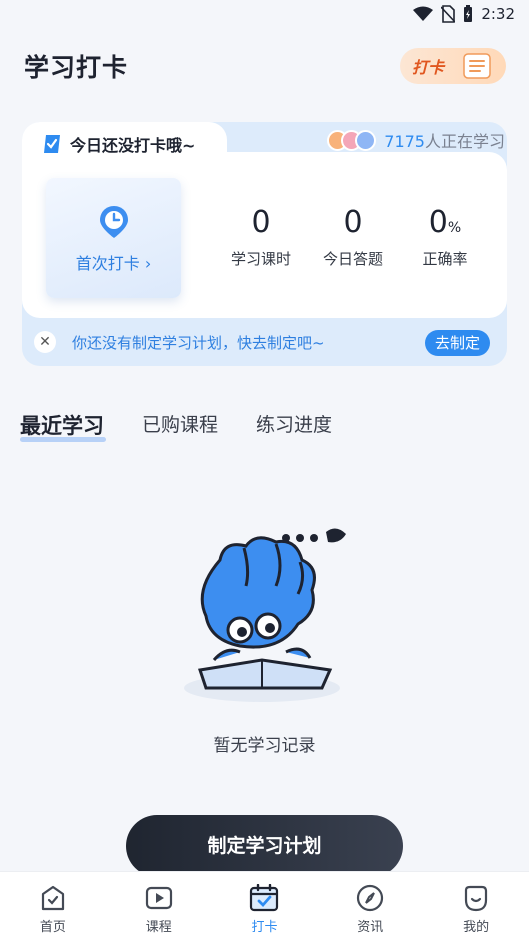 The height and width of the screenshot is (940, 529). What do you see at coordinates (454, 228) in the screenshot?
I see `stat-unit: %` at bounding box center [454, 228].